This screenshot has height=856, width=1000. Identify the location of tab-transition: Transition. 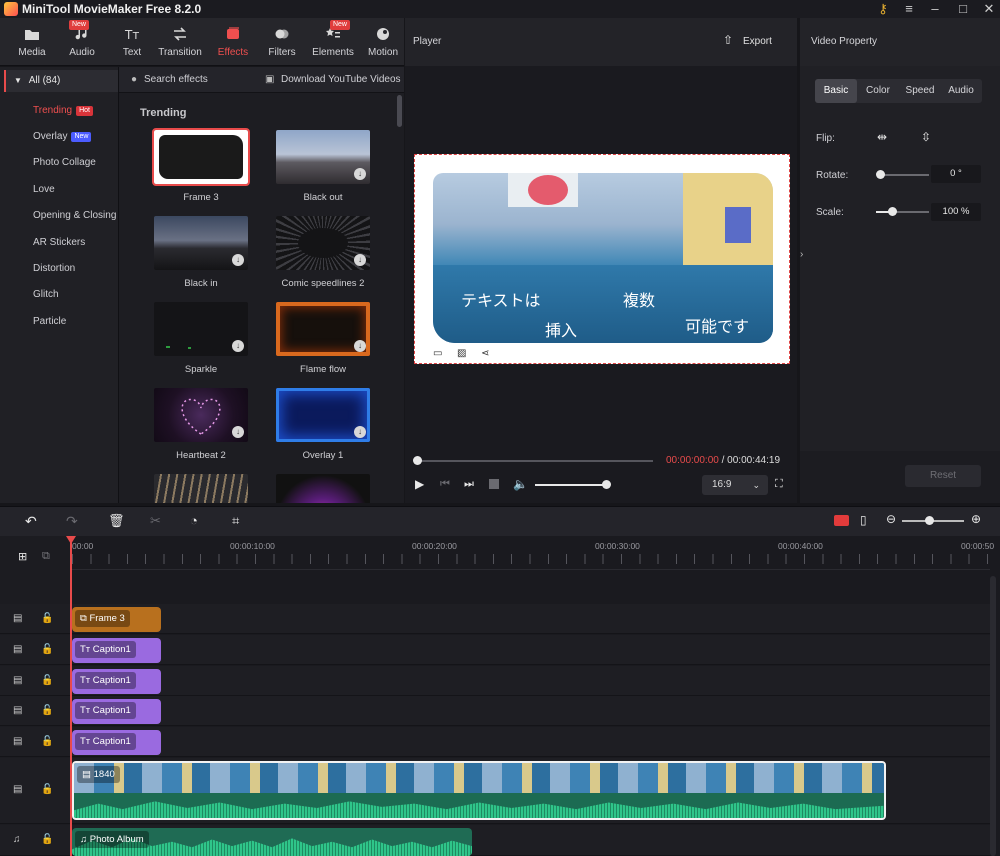
(180, 42).